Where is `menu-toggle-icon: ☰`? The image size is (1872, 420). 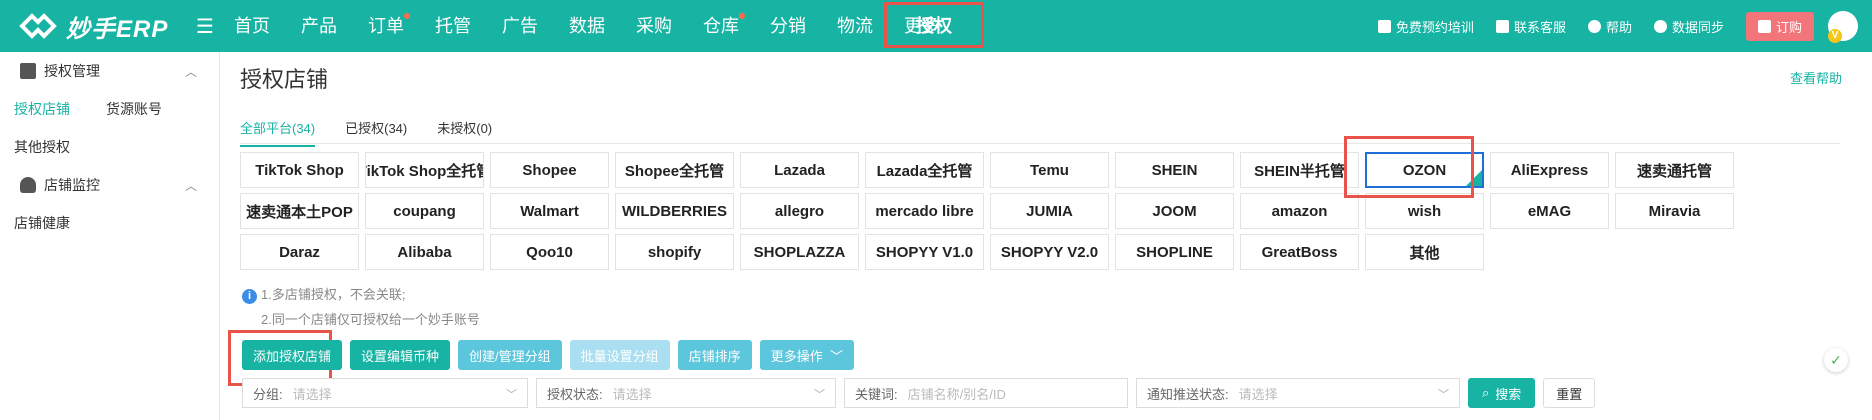 menu-toggle-icon: ☰ is located at coordinates (205, 26).